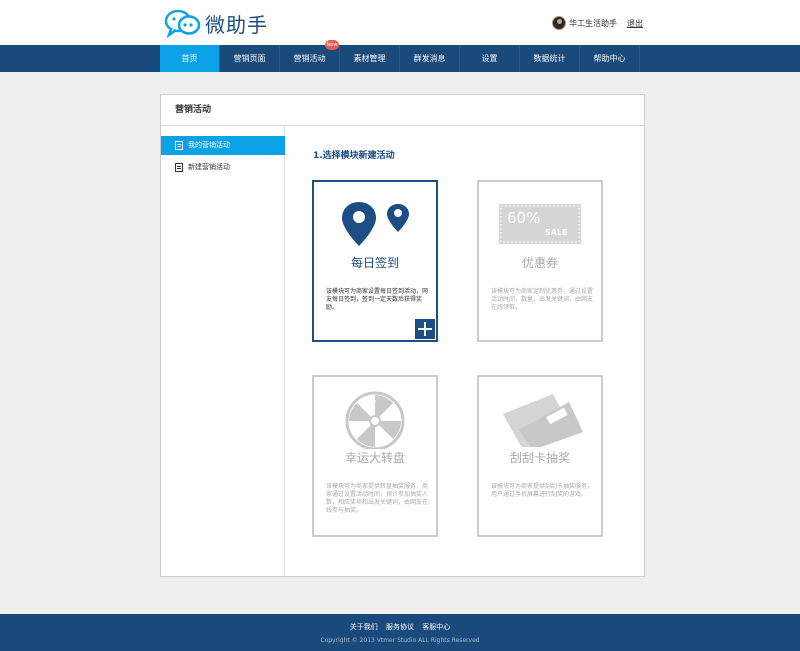 This screenshot has height=651, width=800. Describe the element at coordinates (377, 299) in the screenshot. I see `card-desc: 该模块可为商家设置每日签到活动，网友每日签到，签到一定天数后获得奖励。` at that location.